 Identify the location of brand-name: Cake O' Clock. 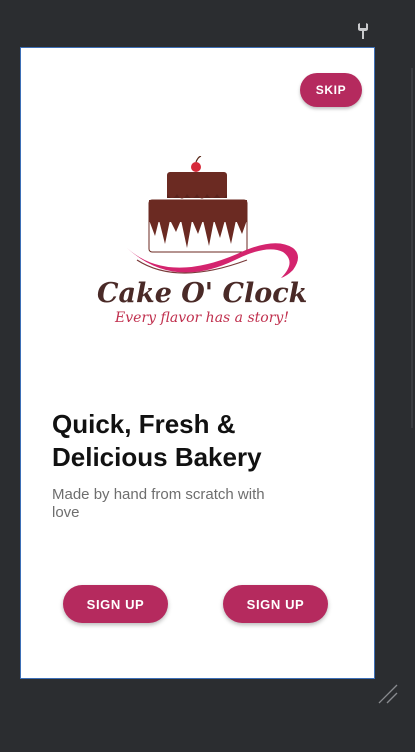
(202, 293).